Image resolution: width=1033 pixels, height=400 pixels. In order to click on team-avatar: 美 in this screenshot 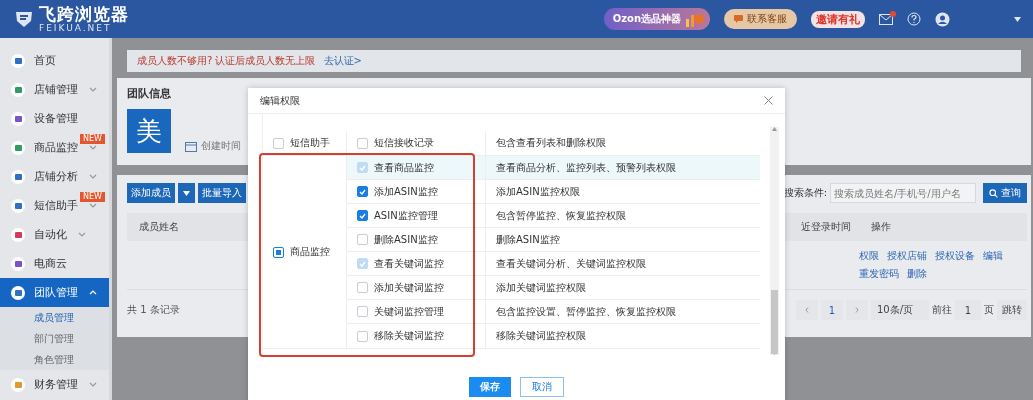, I will do `click(149, 131)`.